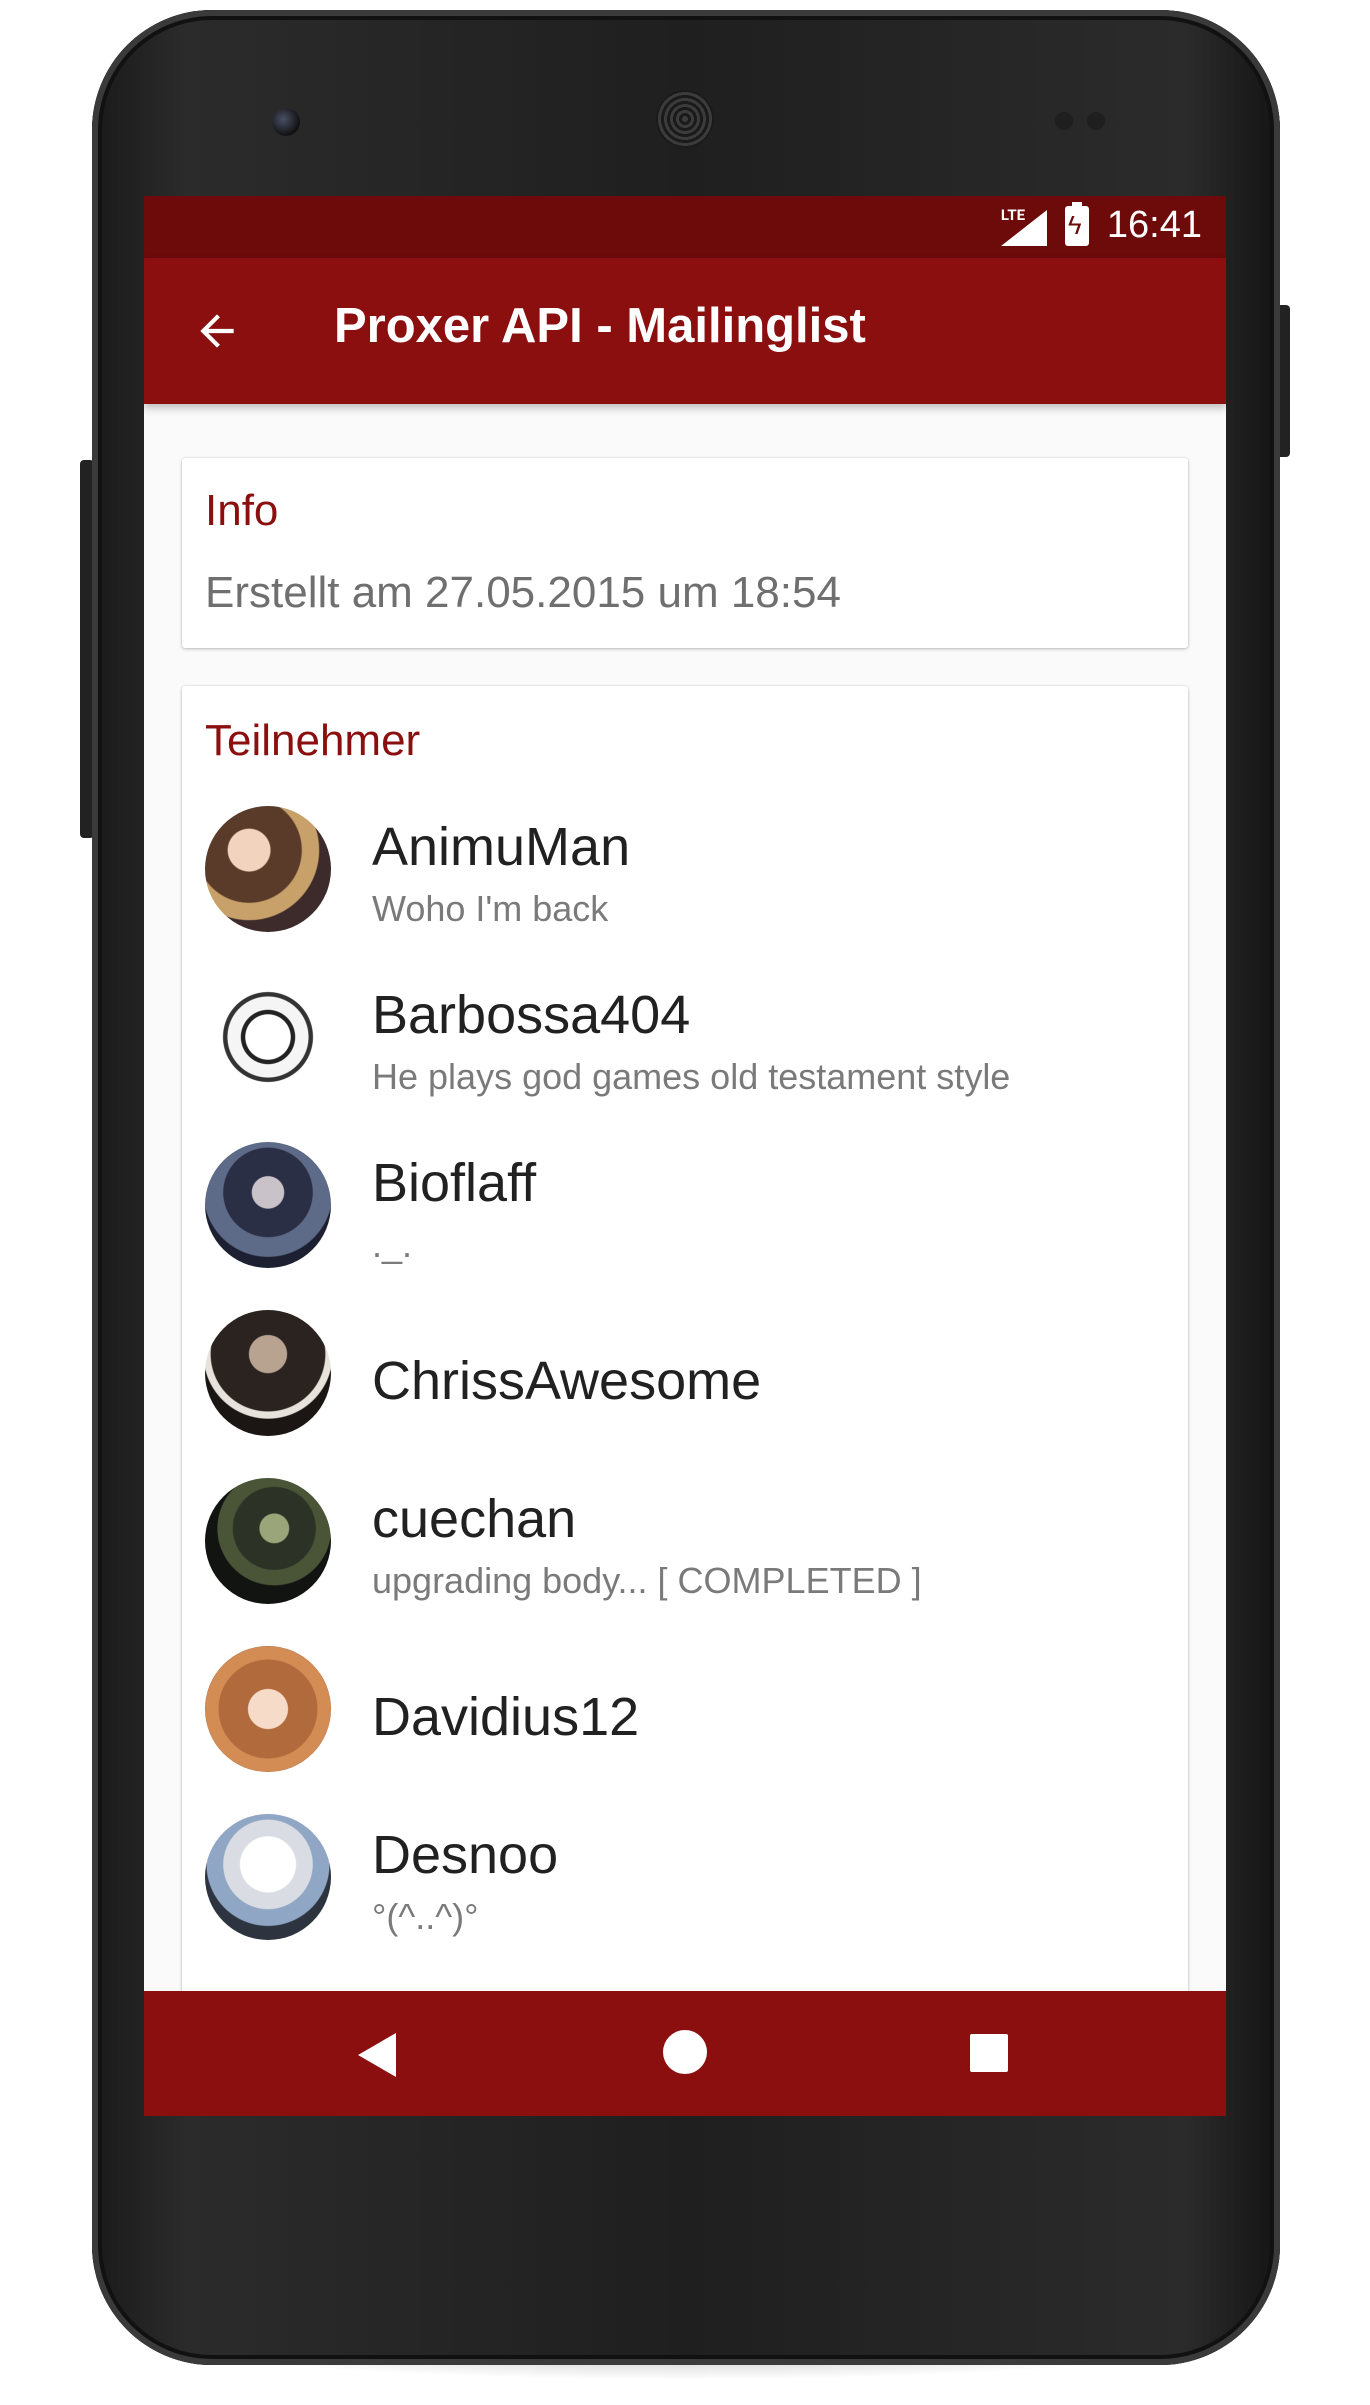  Describe the element at coordinates (523, 592) in the screenshot. I see `created-date: Erstellt am 27.05.2015 um 18:54` at that location.